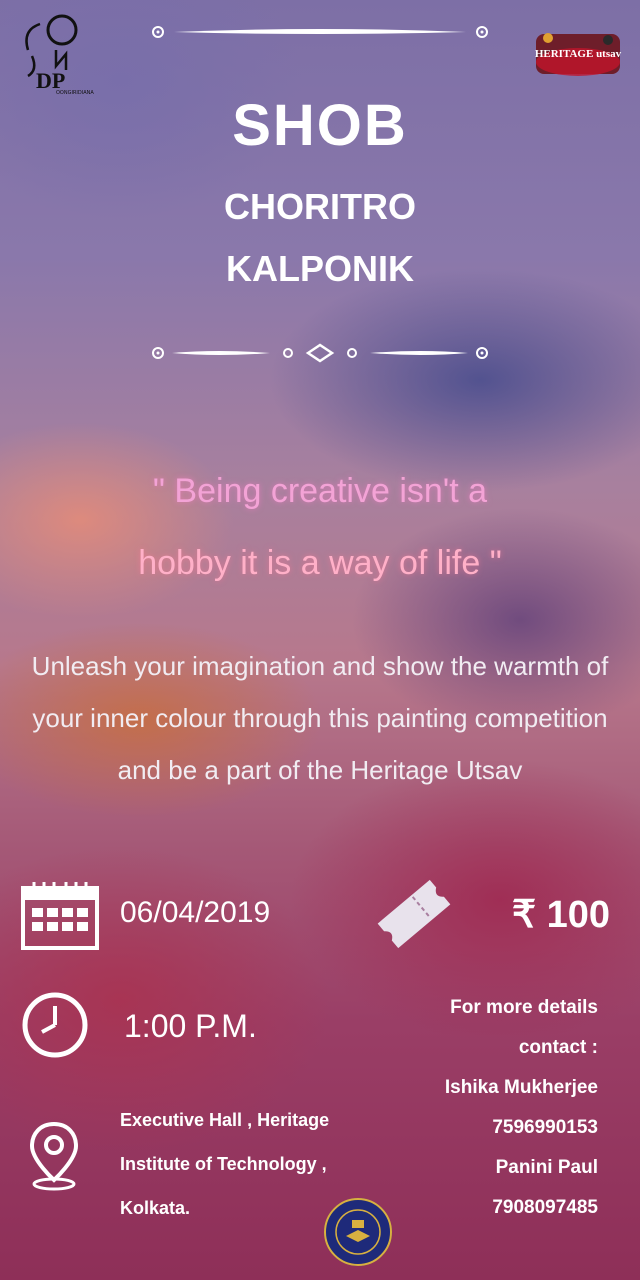  Describe the element at coordinates (358, 1232) in the screenshot. I see `institute-seal` at that location.